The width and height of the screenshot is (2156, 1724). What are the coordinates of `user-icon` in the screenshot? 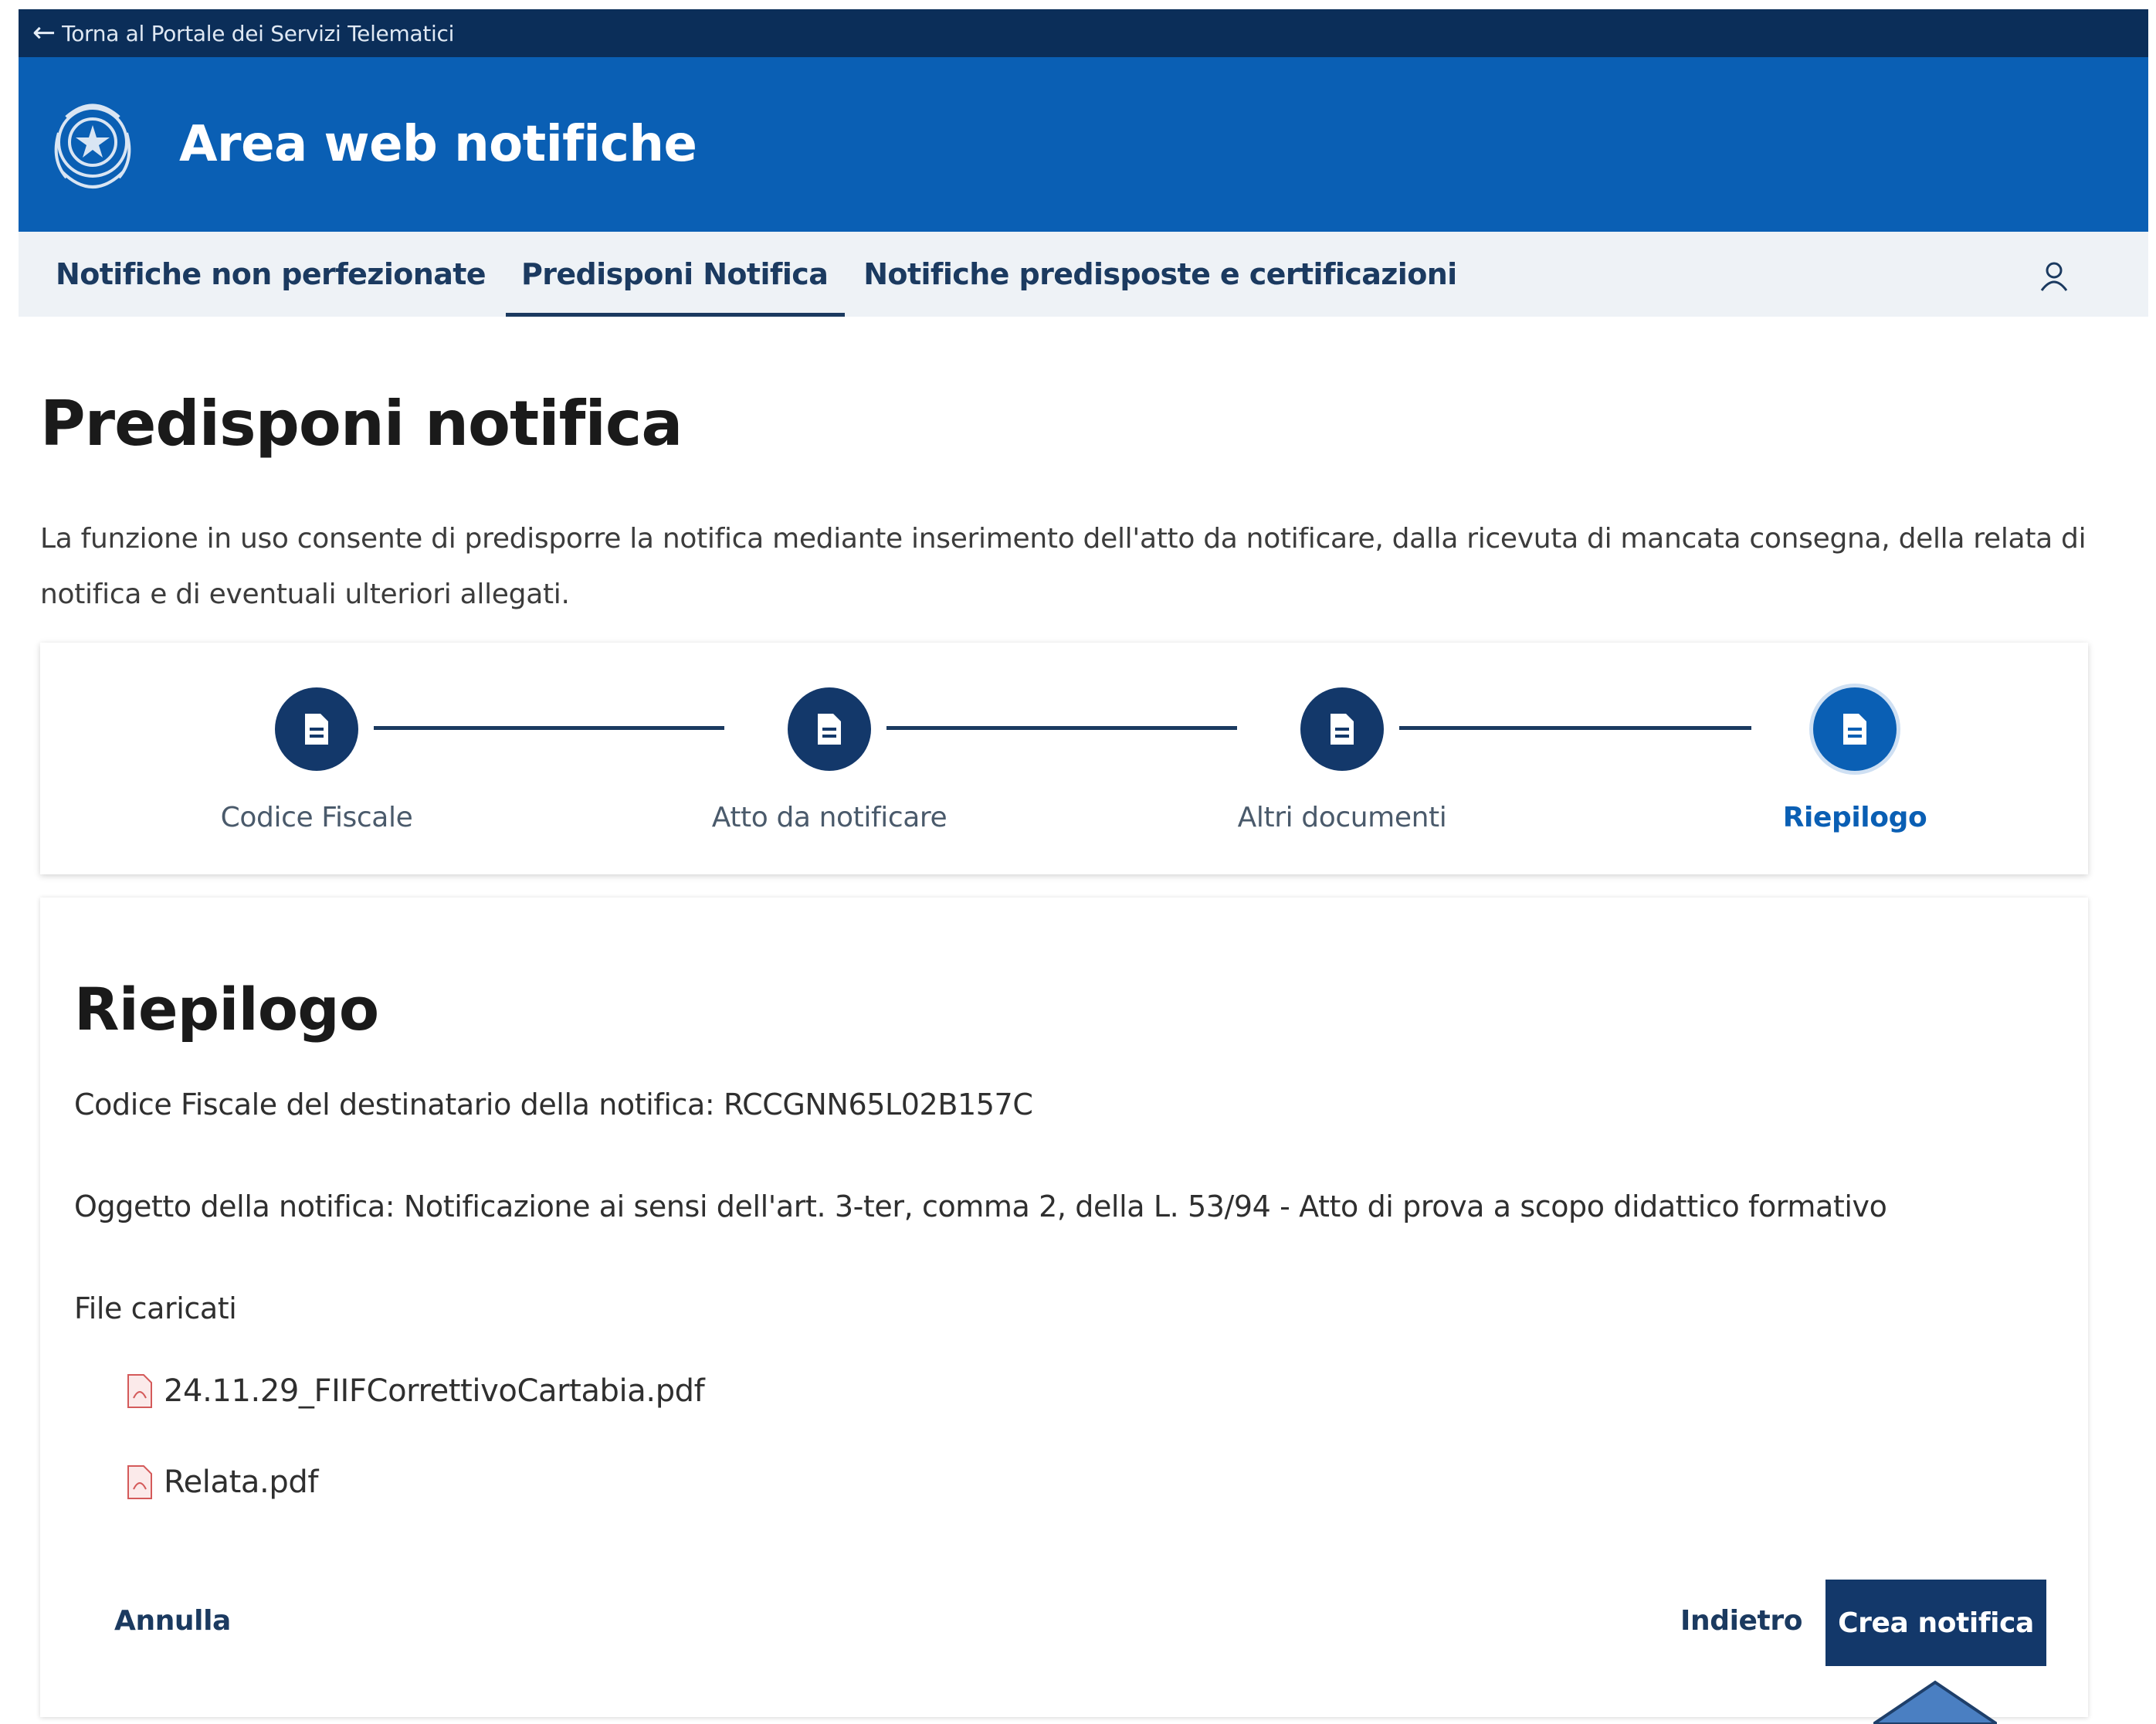 It's located at (2054, 277).